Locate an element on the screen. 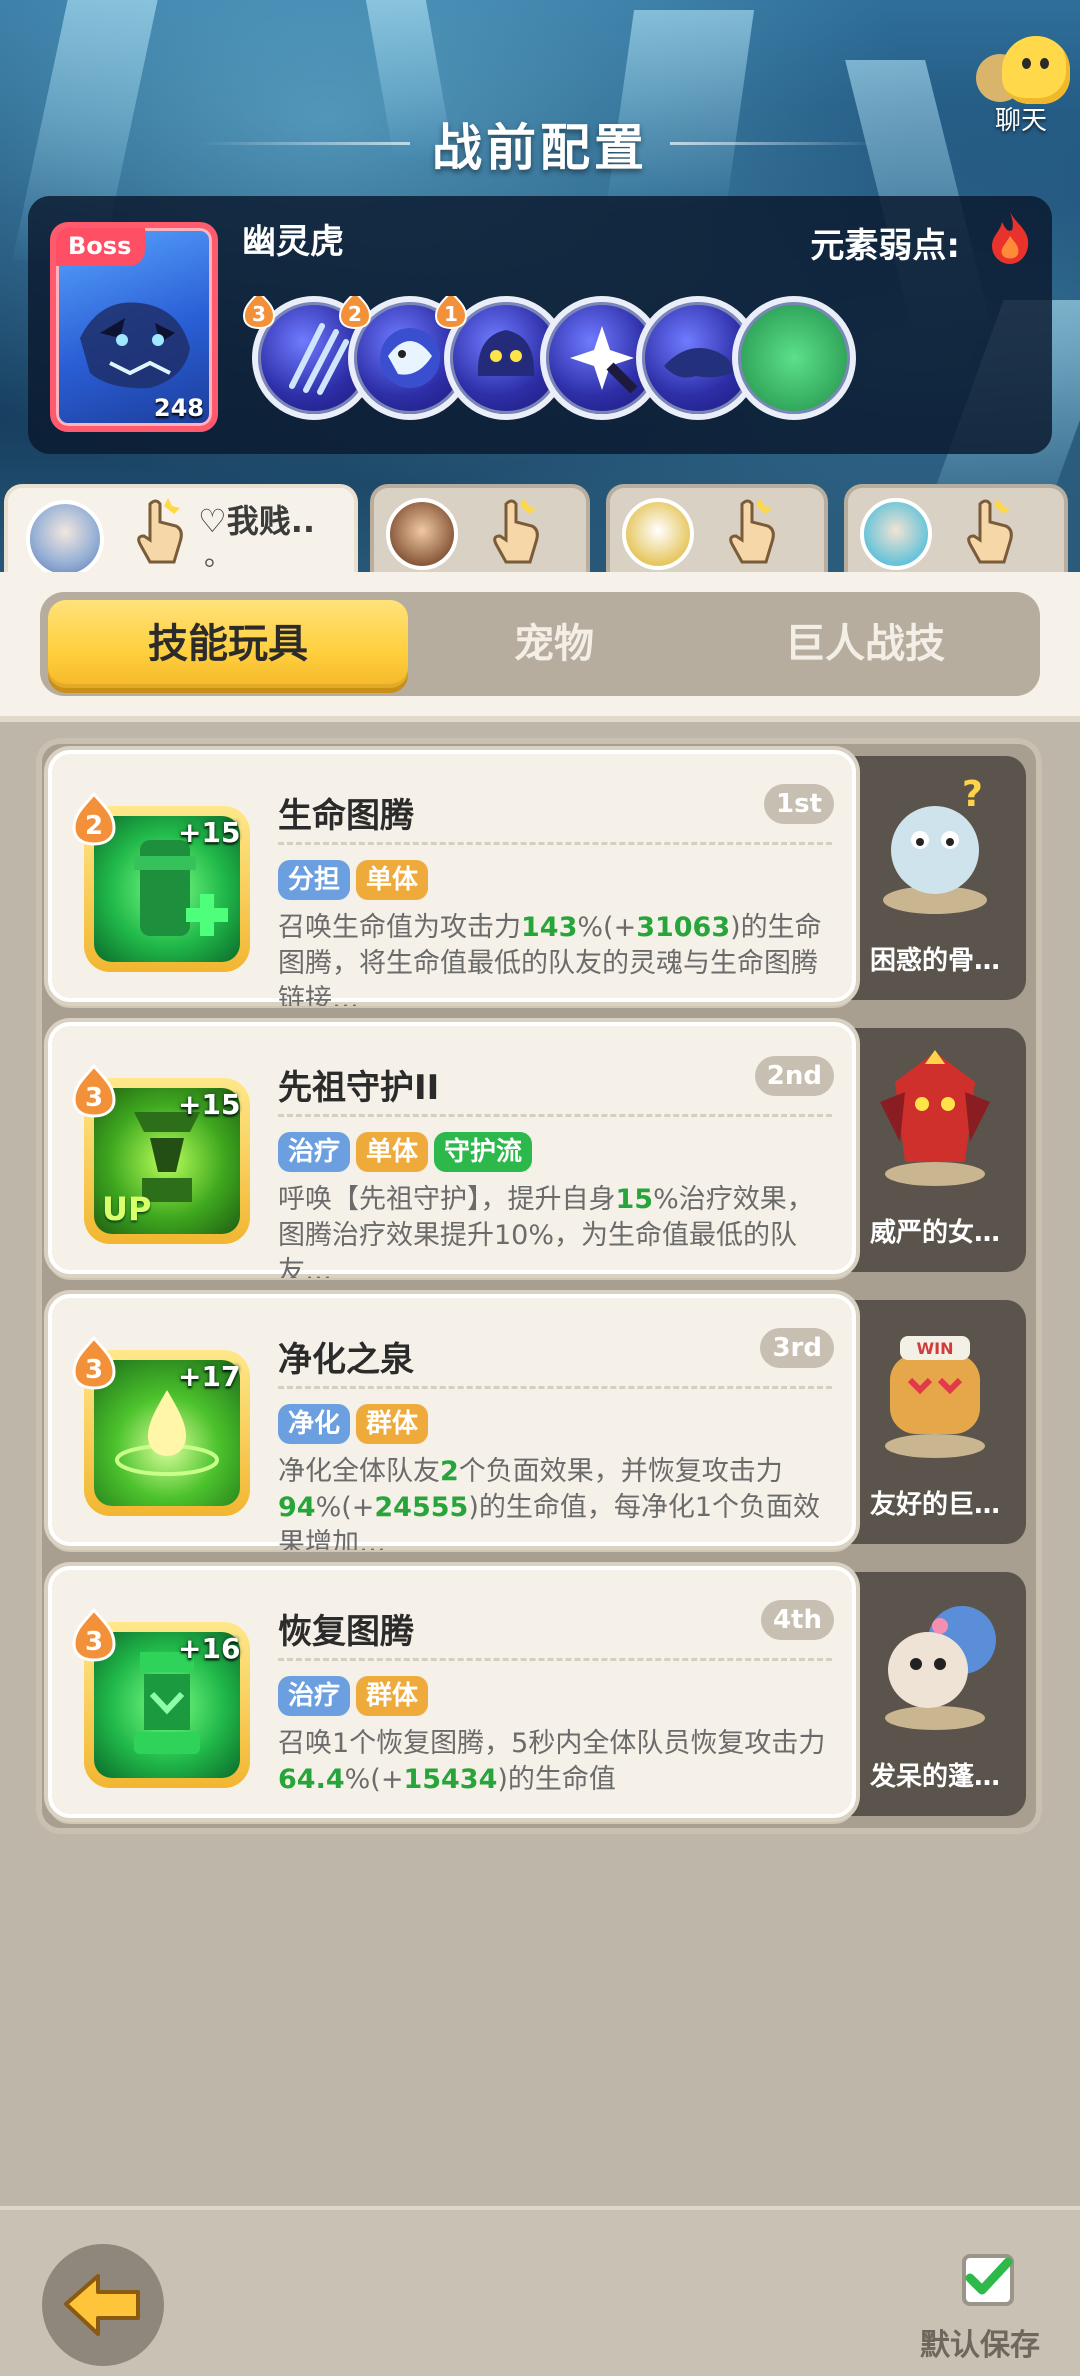 This screenshot has width=1080, height=2376. category-board: 技能玩具 宠物 巨人战技 is located at coordinates (540, 647).